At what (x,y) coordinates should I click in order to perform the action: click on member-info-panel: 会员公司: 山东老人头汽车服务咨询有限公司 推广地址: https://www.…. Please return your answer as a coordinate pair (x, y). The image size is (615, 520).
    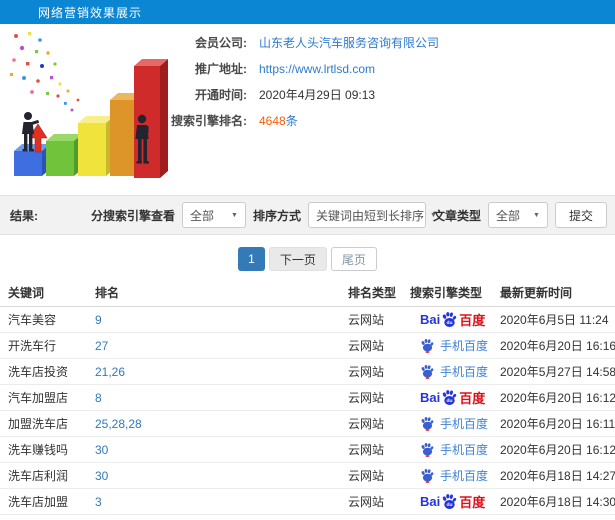
    Looking at the image, I should click on (297, 82).